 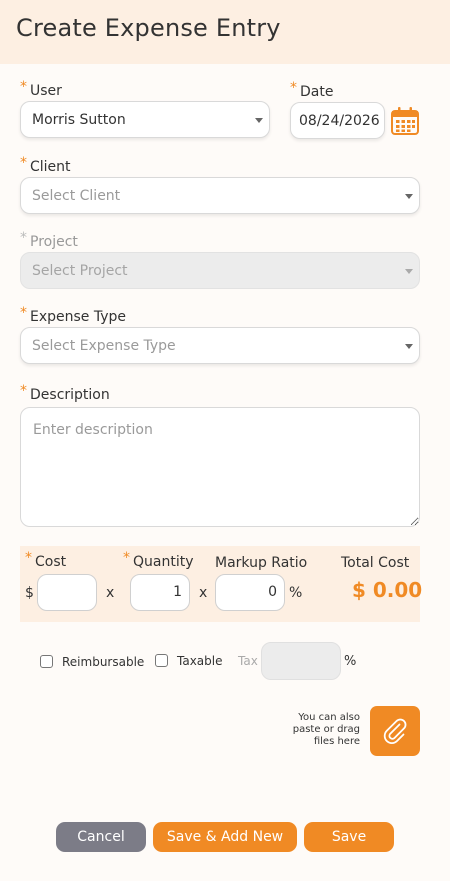 I want to click on total-cost-value: $ 0.00, so click(x=387, y=590).